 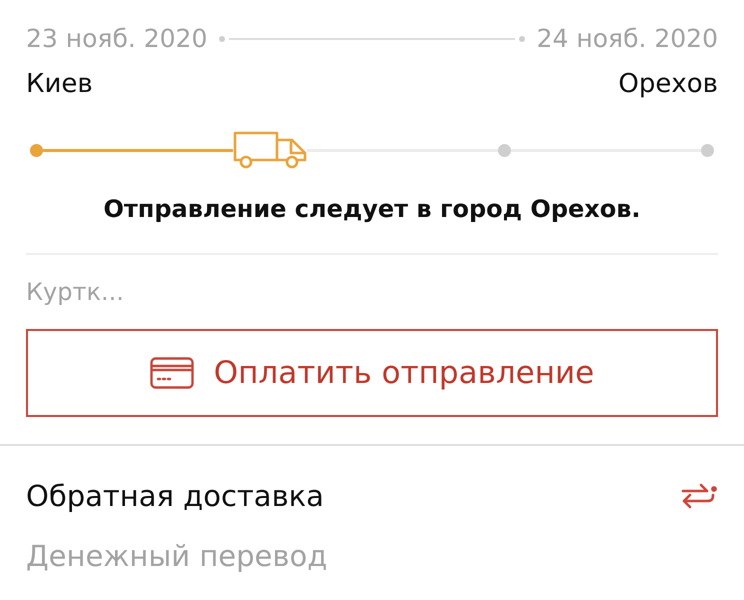 I want to click on truck-icon, so click(x=270, y=150).